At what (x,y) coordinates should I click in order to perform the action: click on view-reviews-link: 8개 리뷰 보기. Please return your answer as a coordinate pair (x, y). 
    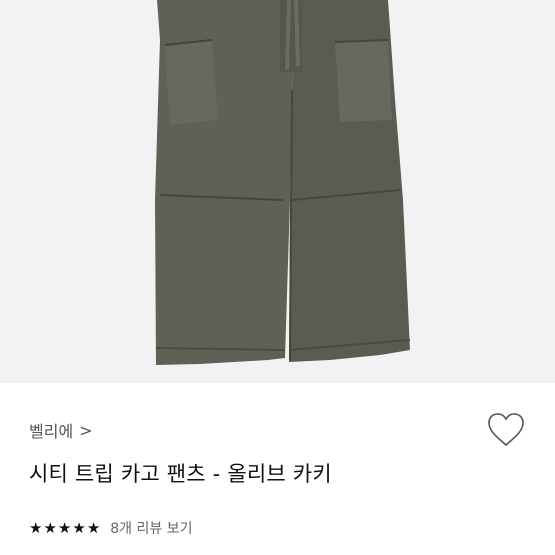
    Looking at the image, I should click on (151, 528).